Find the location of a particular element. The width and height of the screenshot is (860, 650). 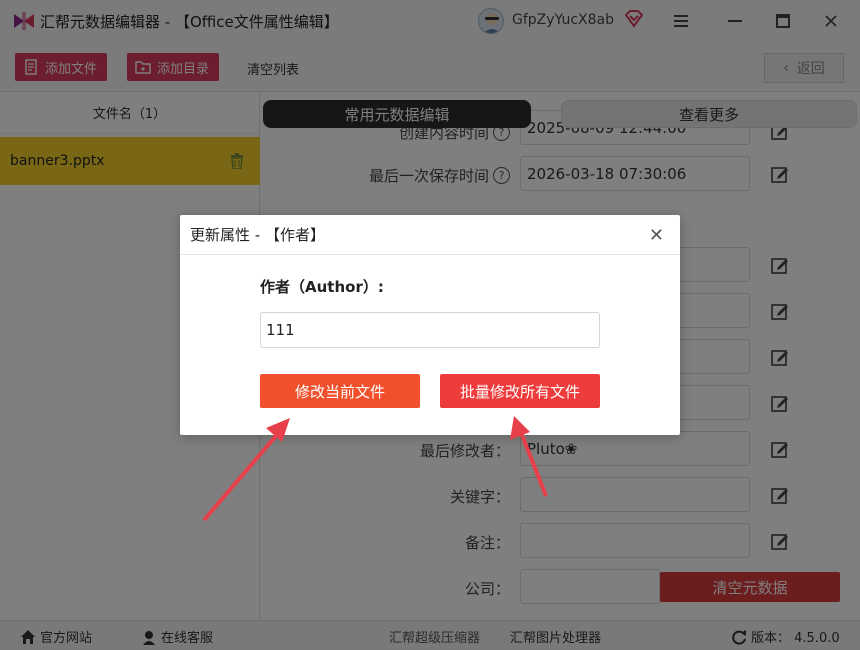

close-icon: ✕ is located at coordinates (656, 235).